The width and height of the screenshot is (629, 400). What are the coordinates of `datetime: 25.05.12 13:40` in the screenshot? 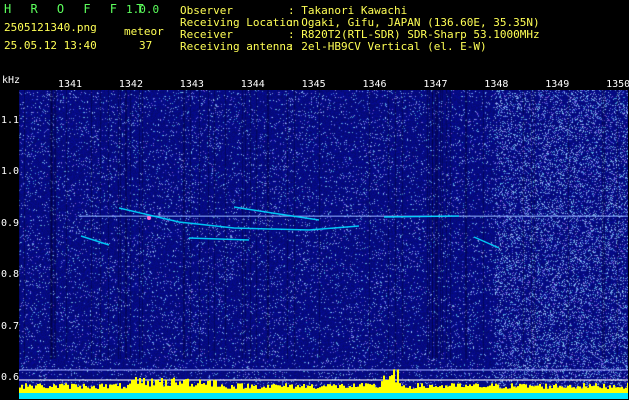 It's located at (50, 45).